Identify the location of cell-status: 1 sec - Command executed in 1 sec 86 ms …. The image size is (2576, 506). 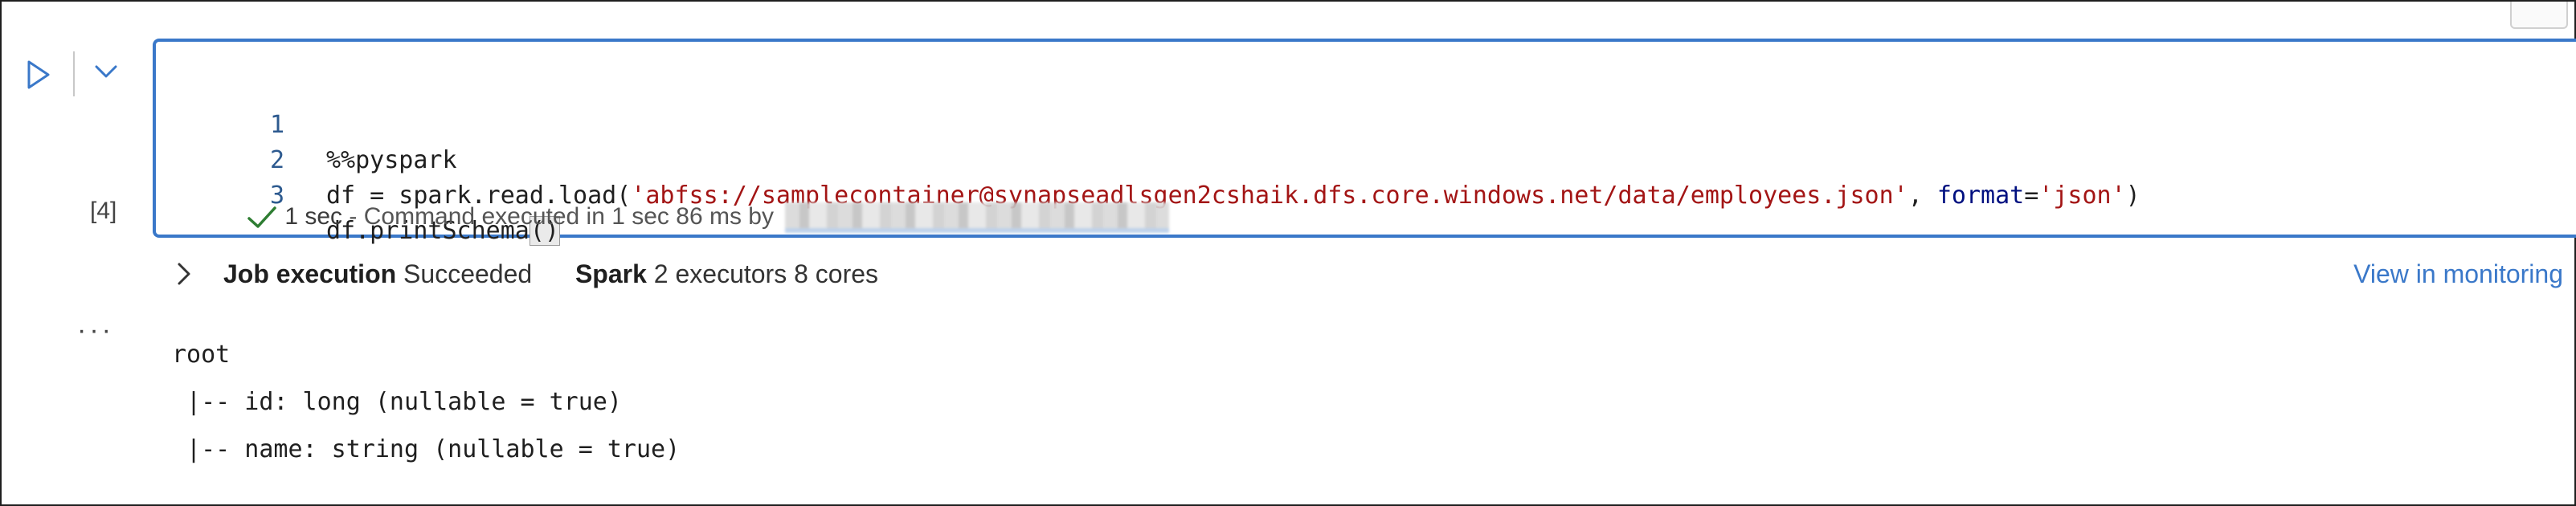
(708, 217).